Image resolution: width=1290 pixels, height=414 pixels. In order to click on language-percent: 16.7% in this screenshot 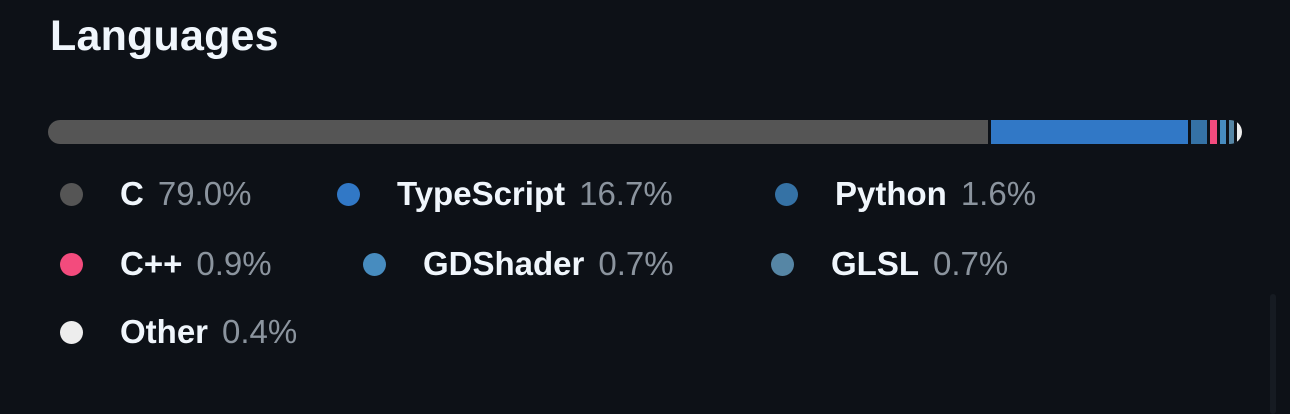, I will do `click(626, 193)`.